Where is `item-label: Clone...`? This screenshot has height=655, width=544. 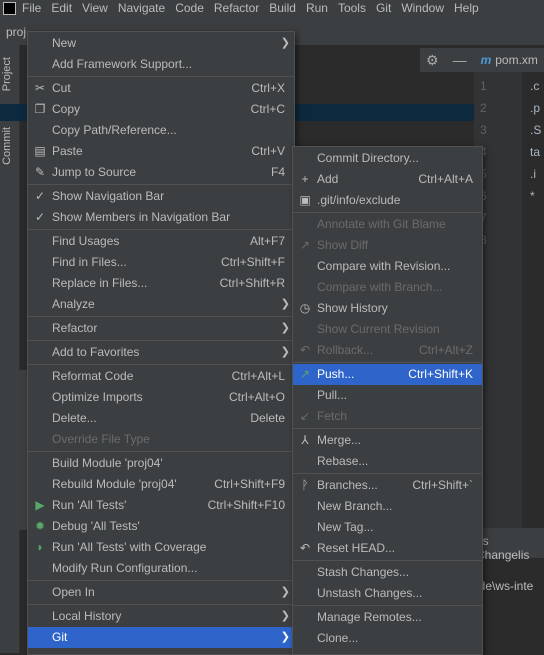 item-label: Clone... is located at coordinates (338, 638).